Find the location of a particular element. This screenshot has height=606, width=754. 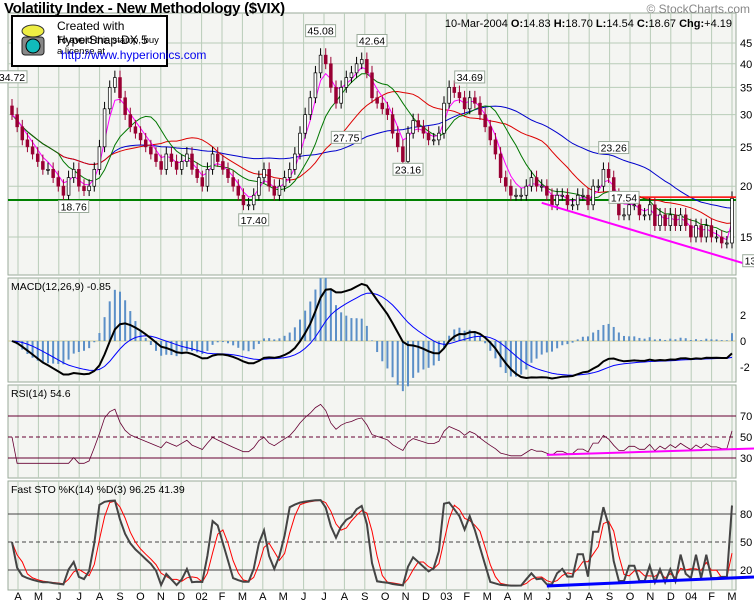

y-tick-label: 25 is located at coordinates (746, 148).